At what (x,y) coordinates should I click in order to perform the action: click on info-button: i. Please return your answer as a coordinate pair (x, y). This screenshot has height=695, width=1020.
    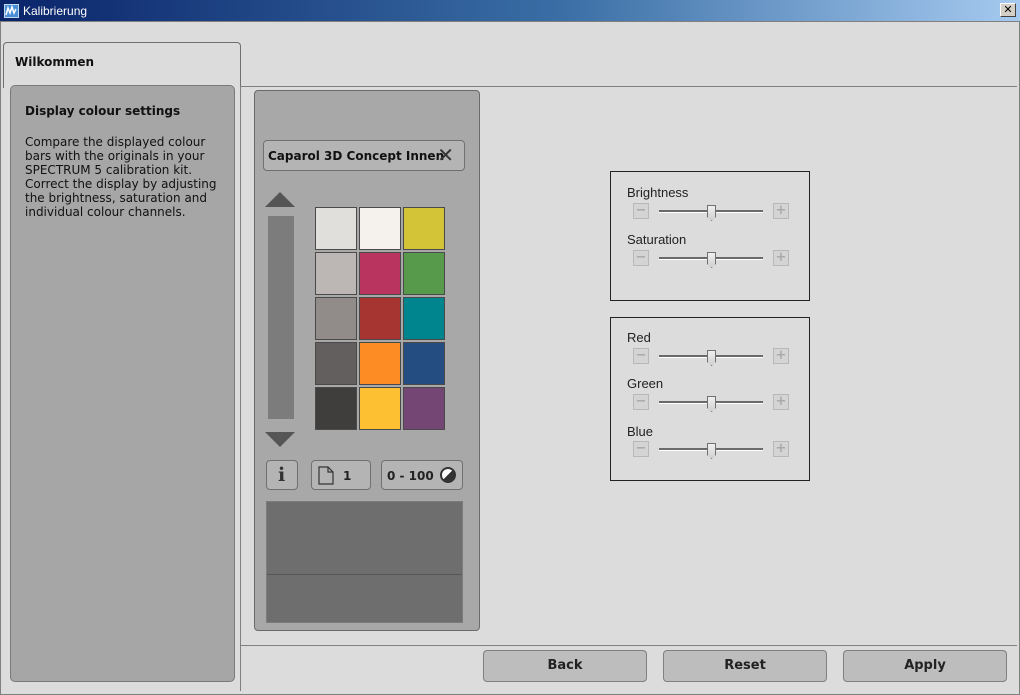
    Looking at the image, I should click on (282, 475).